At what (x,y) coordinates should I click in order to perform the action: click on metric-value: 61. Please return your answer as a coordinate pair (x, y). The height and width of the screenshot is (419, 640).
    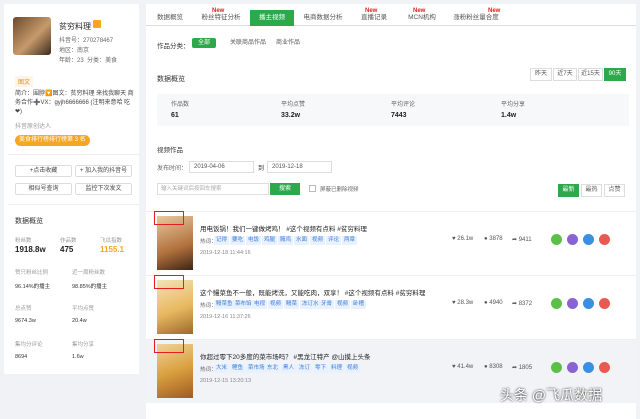
    Looking at the image, I should click on (175, 115).